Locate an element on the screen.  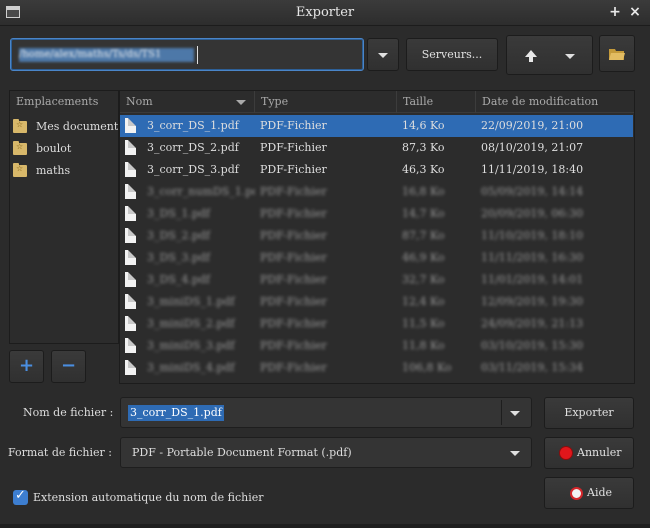
filename-combobox: 3_corr_DS_1.pdf is located at coordinates (326, 412).